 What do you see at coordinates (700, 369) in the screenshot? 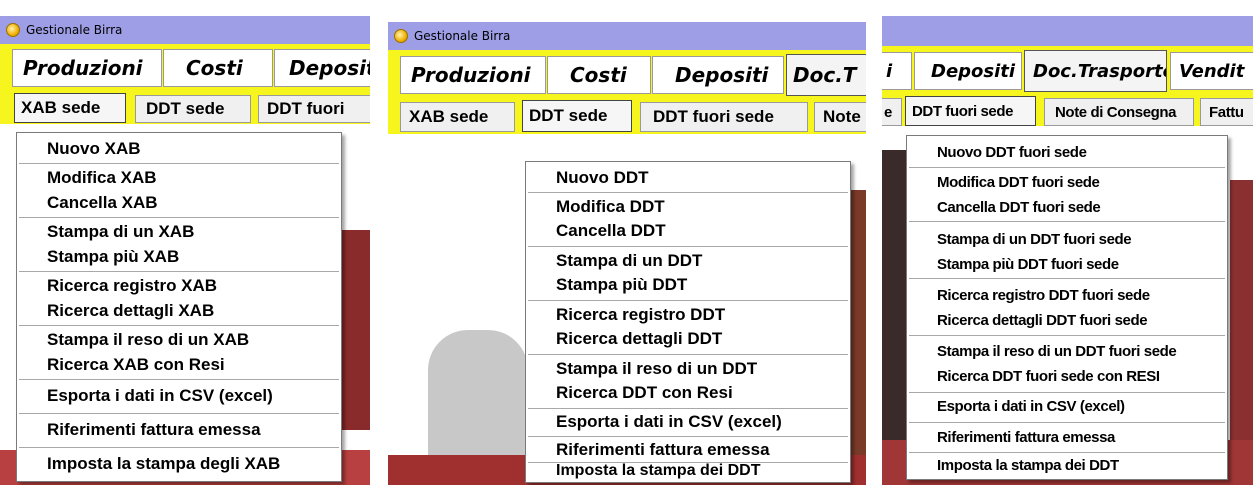
I see `menu-item-stampa-reso: Stampa il reso di un DDT` at bounding box center [700, 369].